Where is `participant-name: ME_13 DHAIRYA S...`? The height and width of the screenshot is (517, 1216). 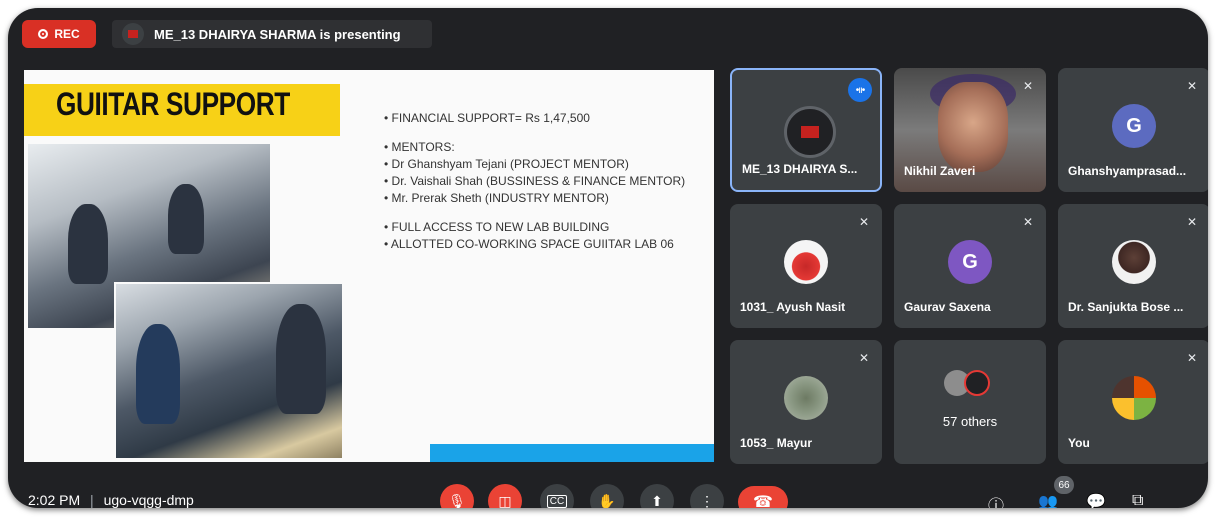 participant-name: ME_13 DHAIRYA S... is located at coordinates (800, 169).